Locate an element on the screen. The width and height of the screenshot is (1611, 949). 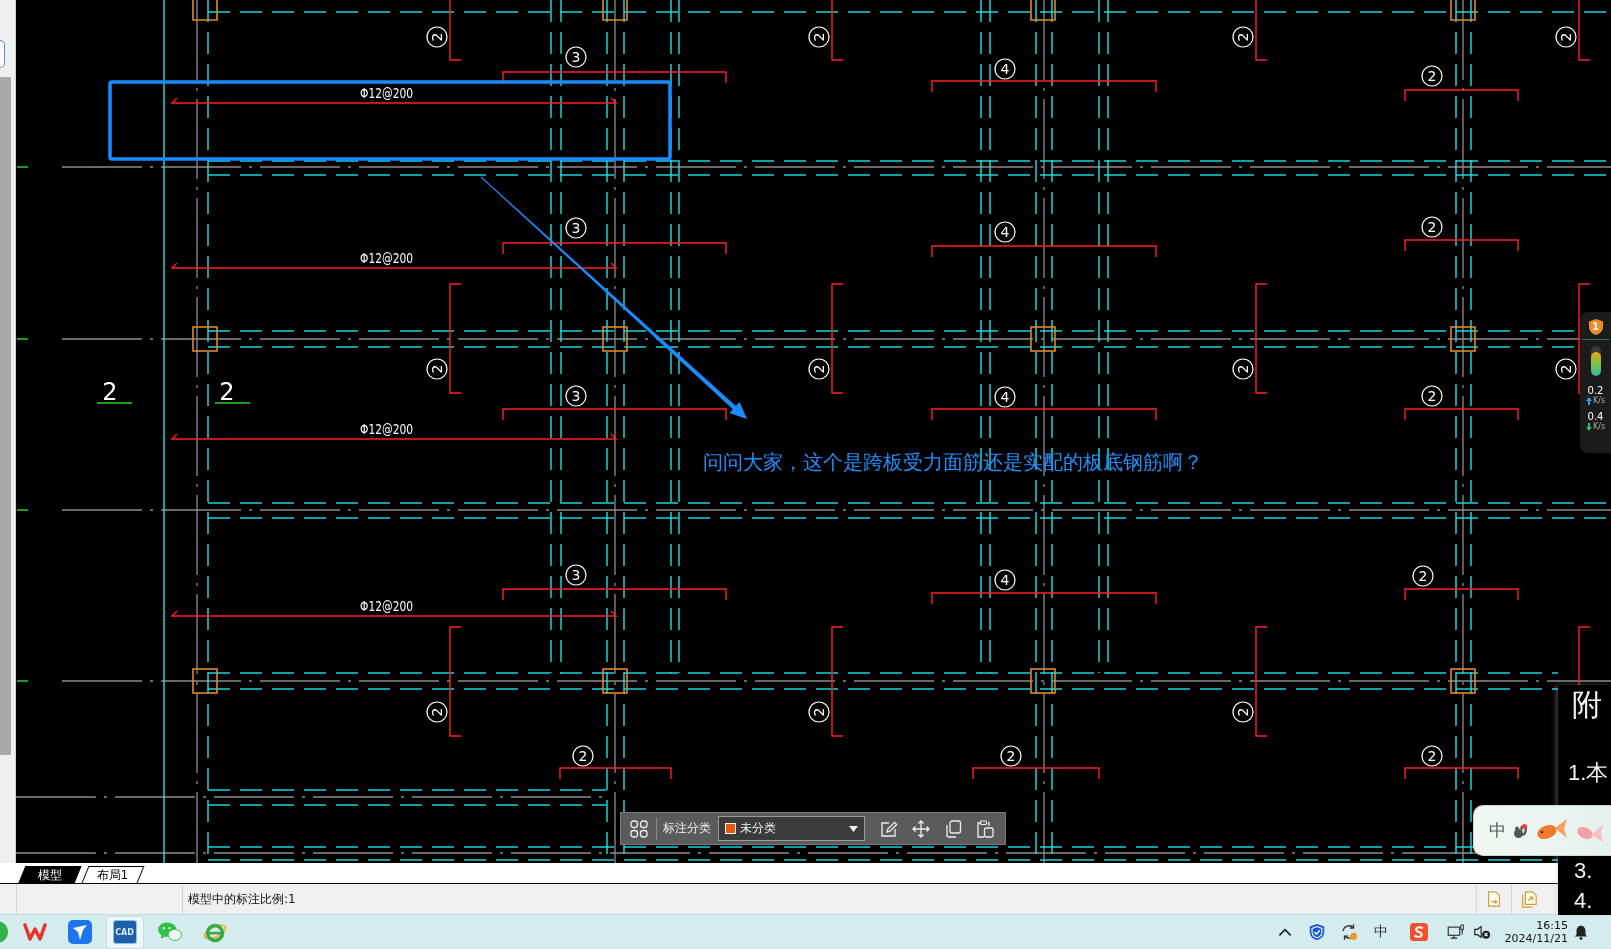
paste-icon is located at coordinates (985, 828).